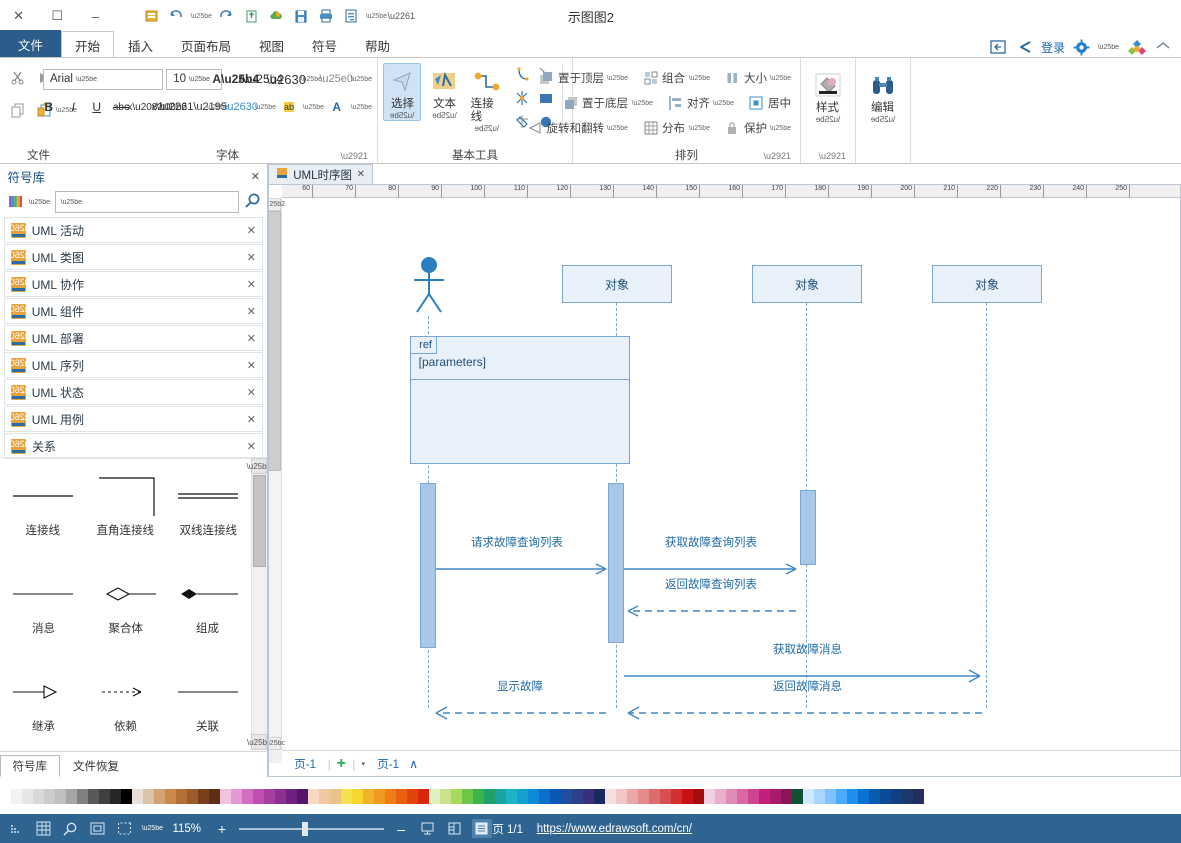 Image resolution: width=1181 pixels, height=843 pixels. I want to click on align-button: 对齐 \u25be, so click(700, 103).